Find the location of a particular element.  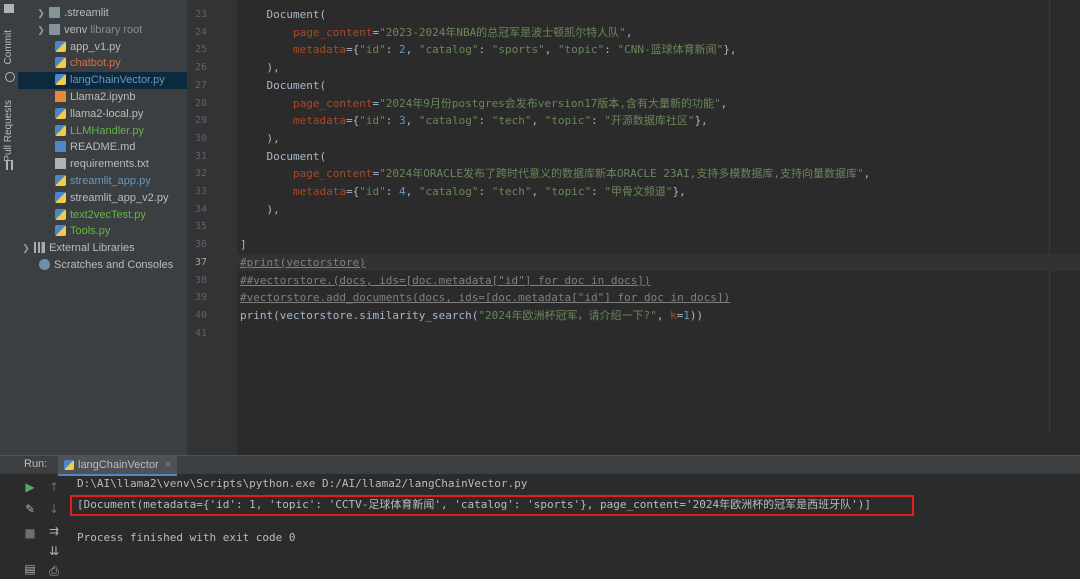

libraries-icon is located at coordinates (40, 248).